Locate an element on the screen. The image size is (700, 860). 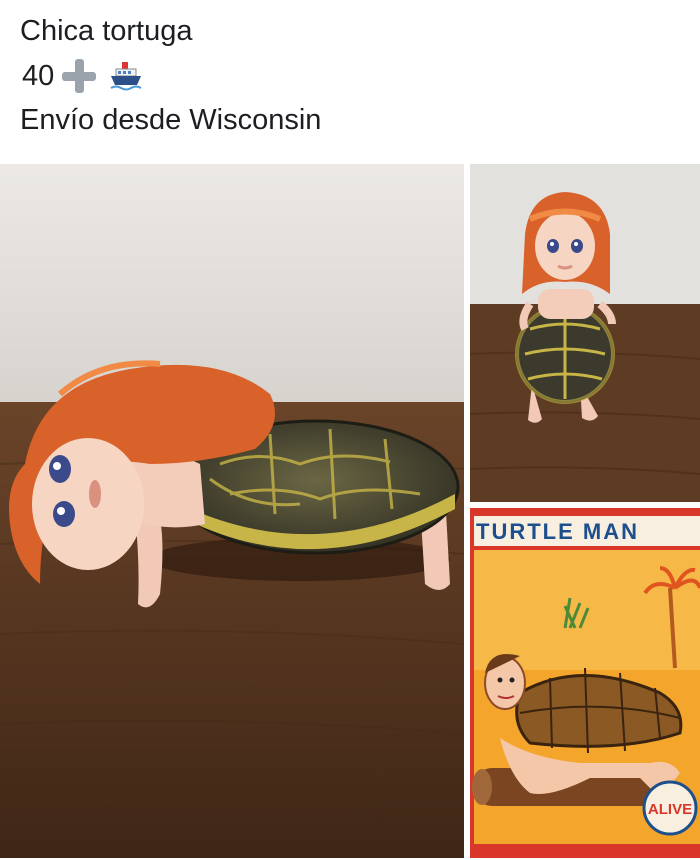
price-row: 40 is located at coordinates (83, 76).